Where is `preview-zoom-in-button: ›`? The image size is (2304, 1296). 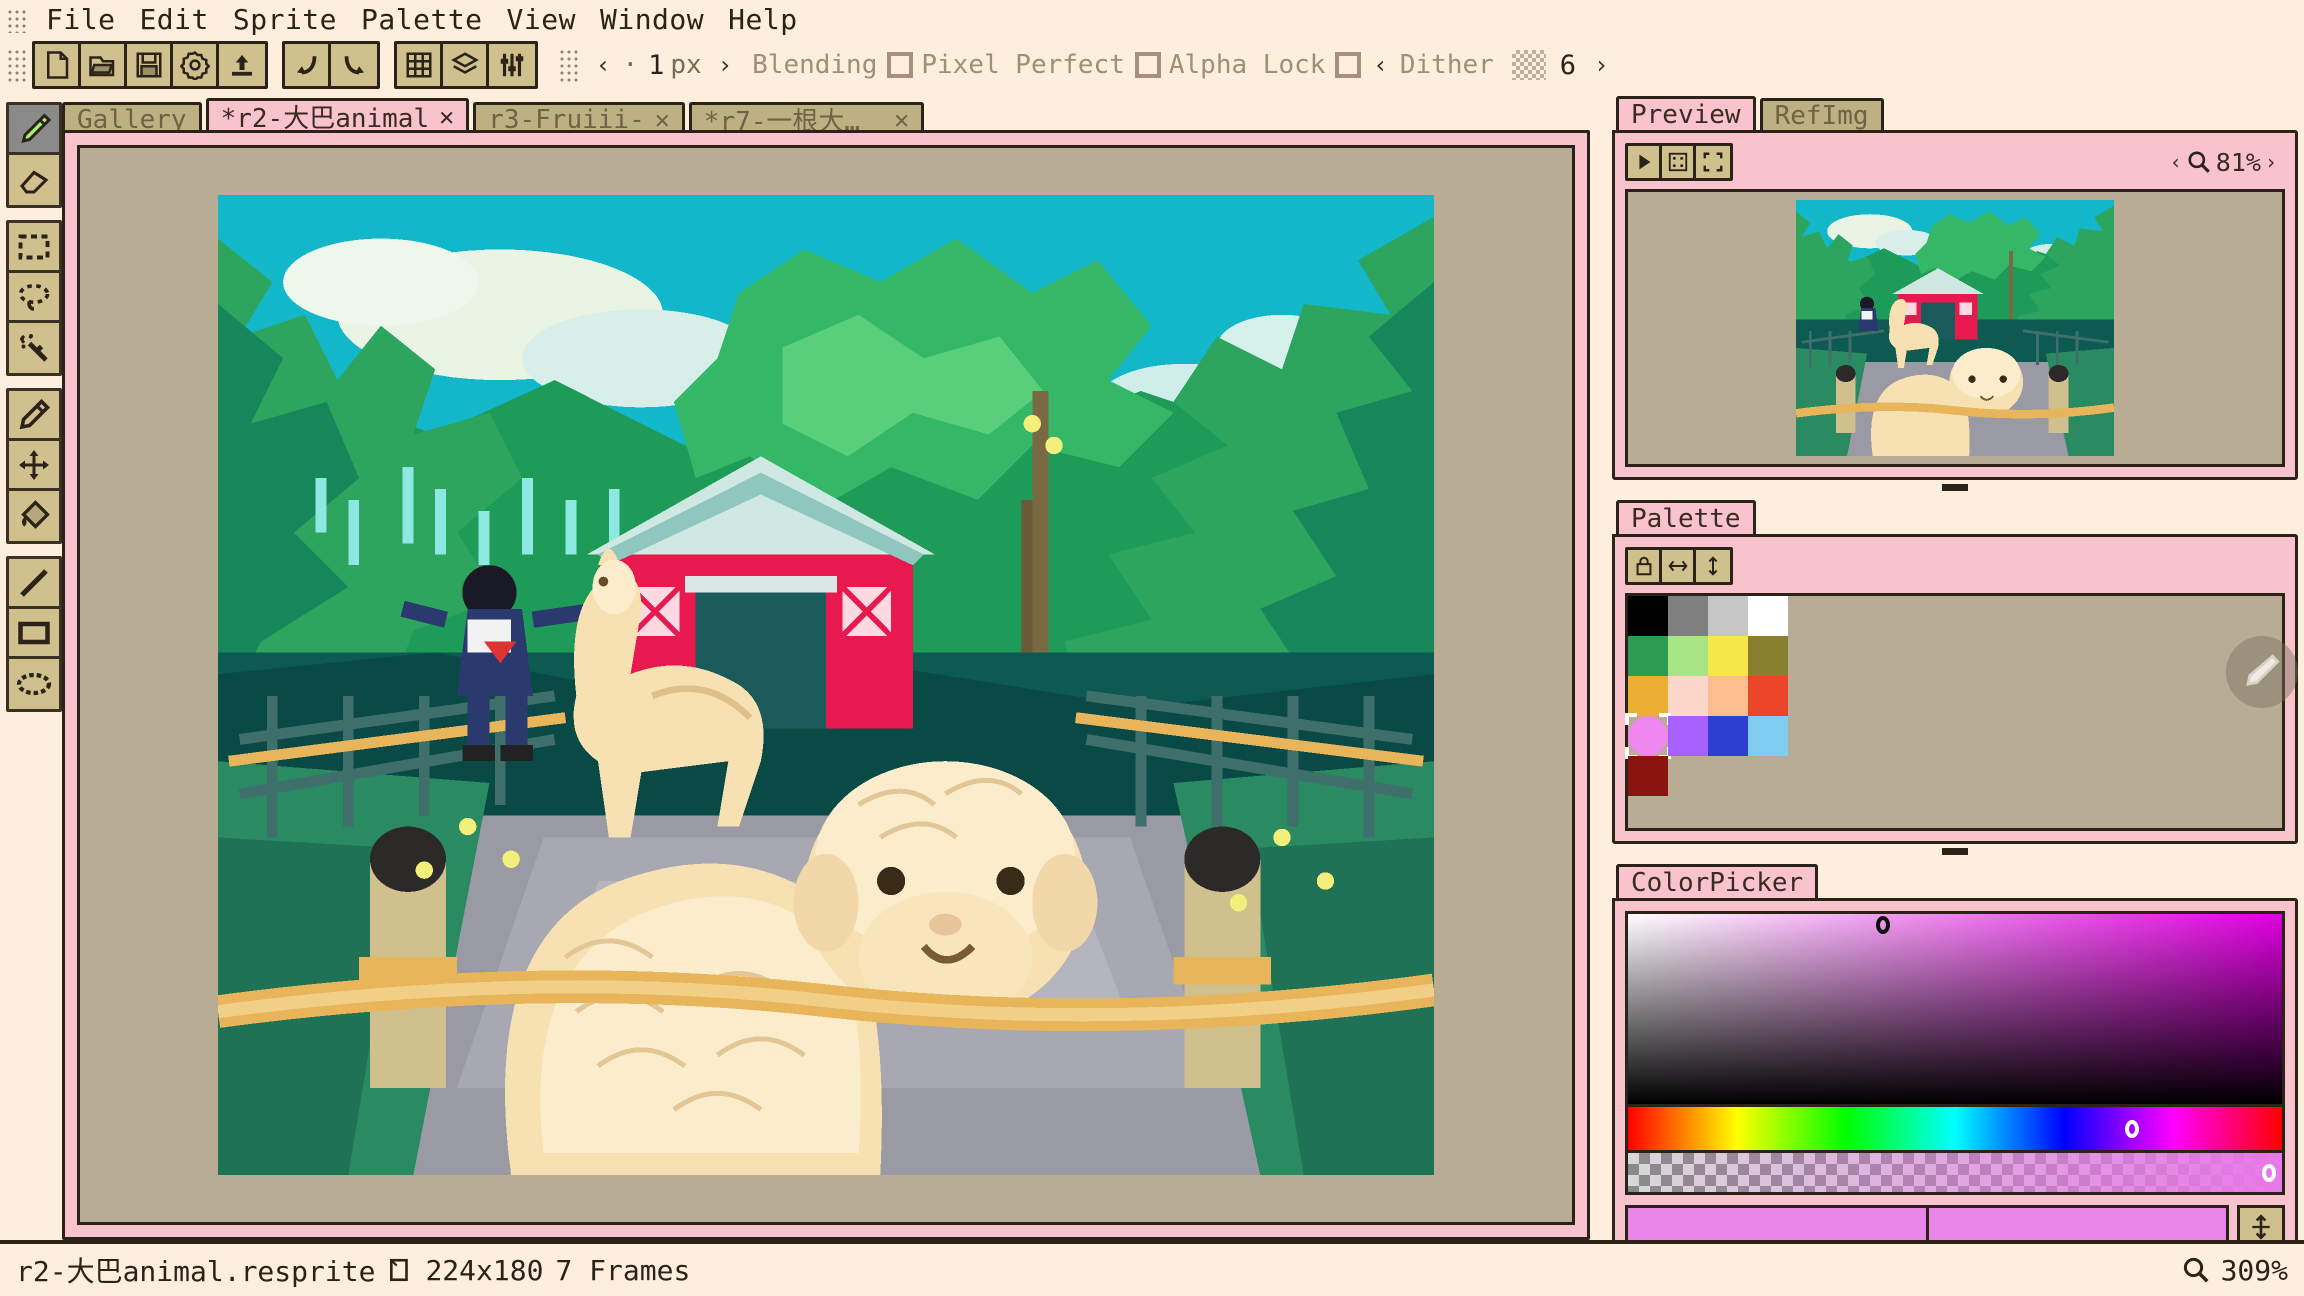 preview-zoom-in-button: › is located at coordinates (2271, 162).